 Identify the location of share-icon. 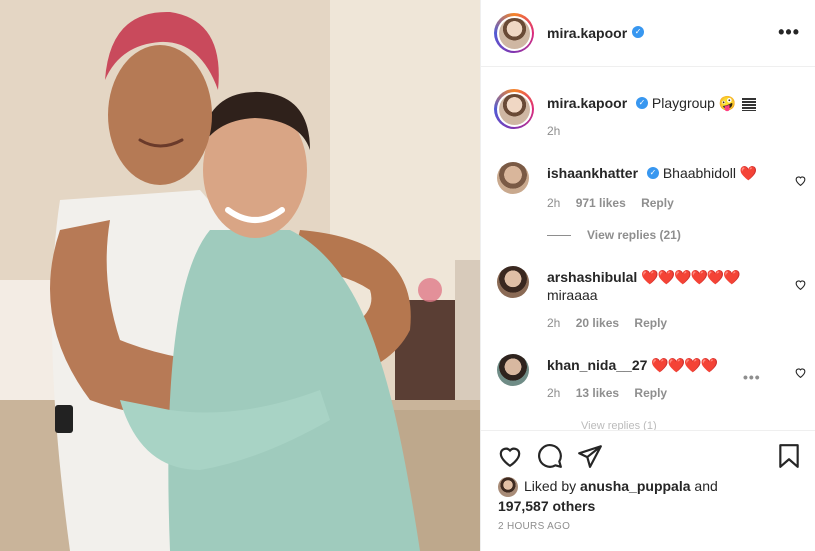
(590, 456).